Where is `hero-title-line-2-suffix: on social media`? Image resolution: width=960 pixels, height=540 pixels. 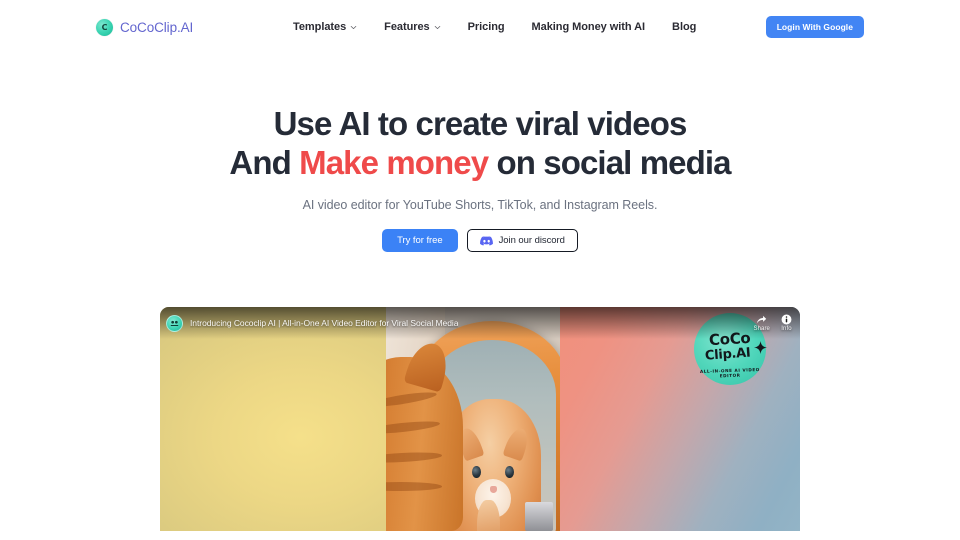
hero-title-line-2-suffix: on social media is located at coordinates (609, 162).